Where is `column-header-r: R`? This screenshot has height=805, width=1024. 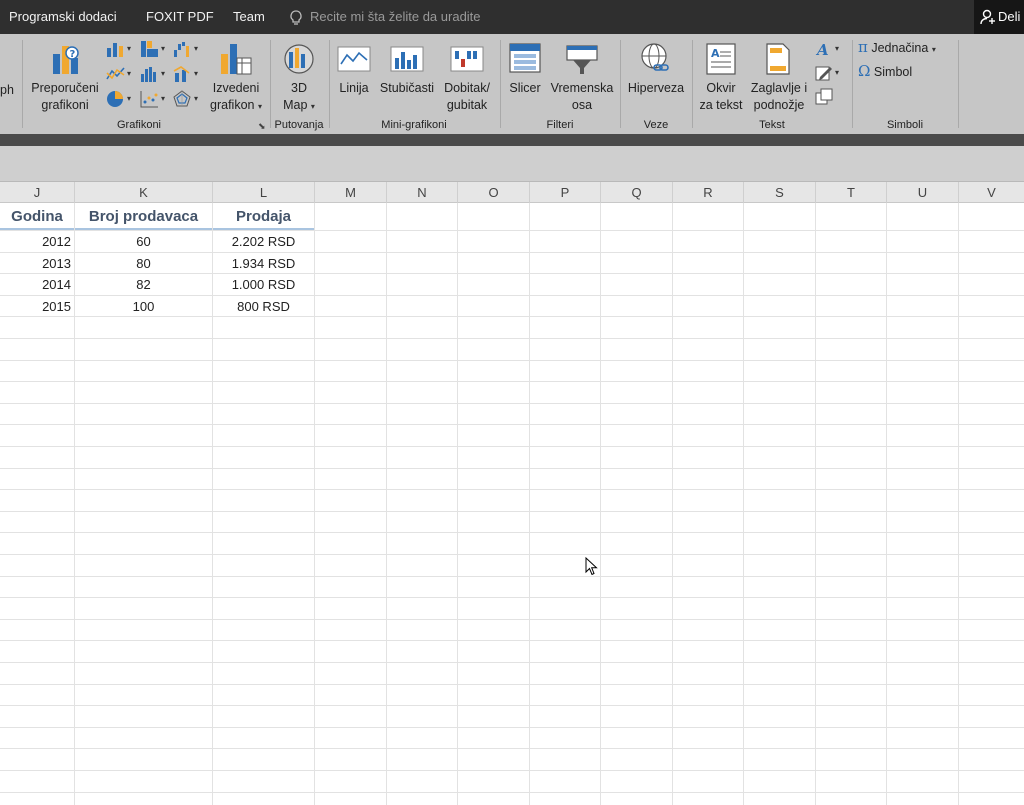
column-header-r: R is located at coordinates (708, 192).